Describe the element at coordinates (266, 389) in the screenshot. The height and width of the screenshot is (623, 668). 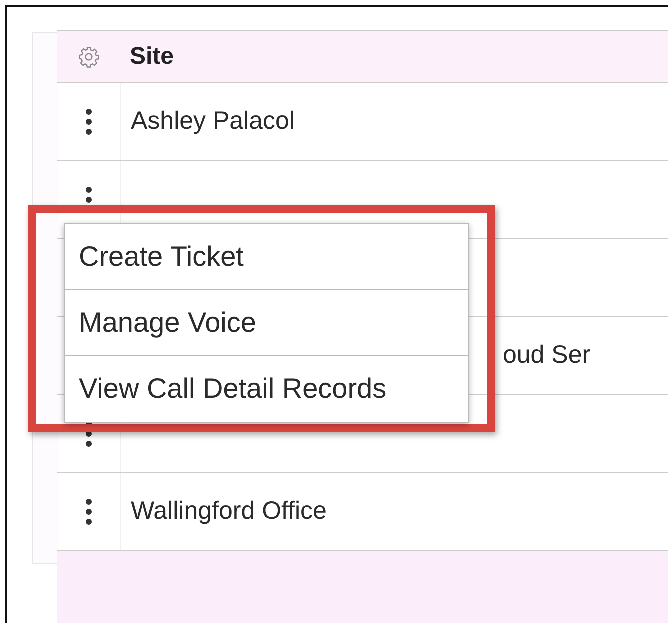
I see `menu-item: View Call Detail Records` at that location.